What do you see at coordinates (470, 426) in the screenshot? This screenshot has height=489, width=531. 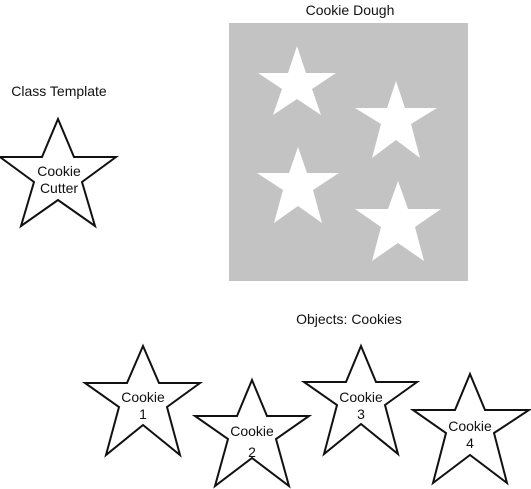 I see `cookie-4-label-line1: Cookie` at bounding box center [470, 426].